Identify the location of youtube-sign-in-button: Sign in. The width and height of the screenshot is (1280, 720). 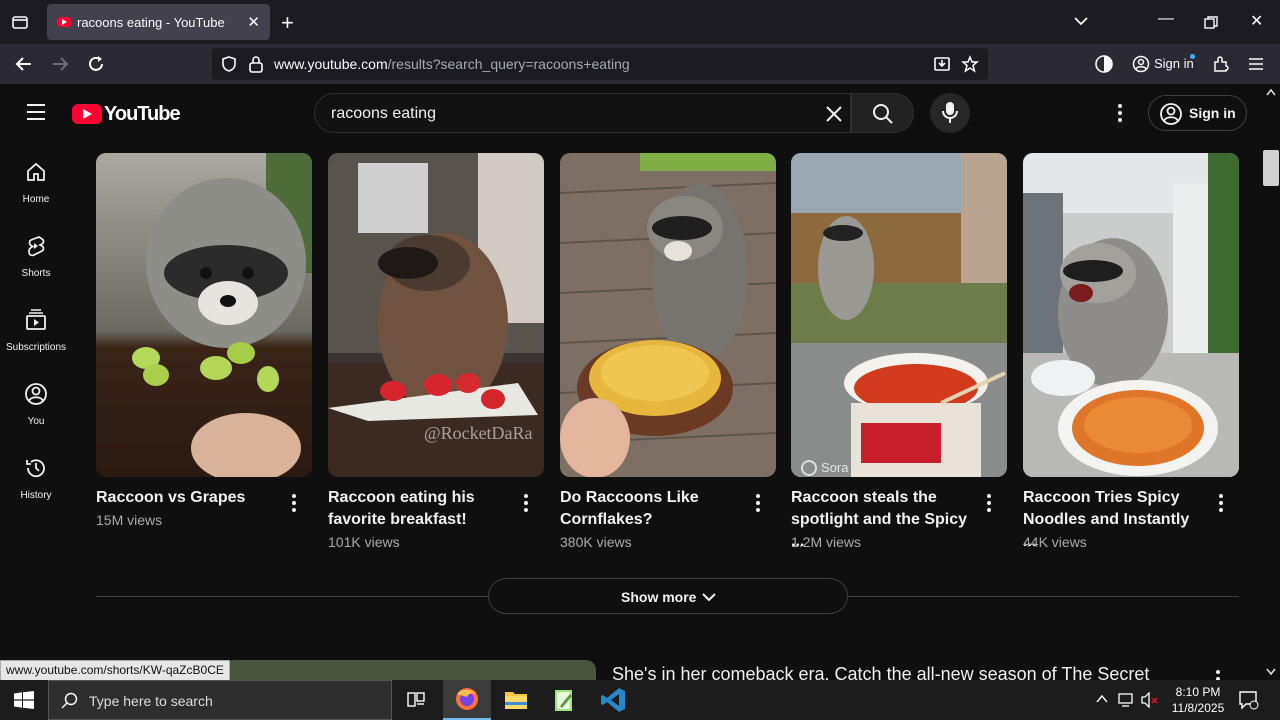
(1197, 113).